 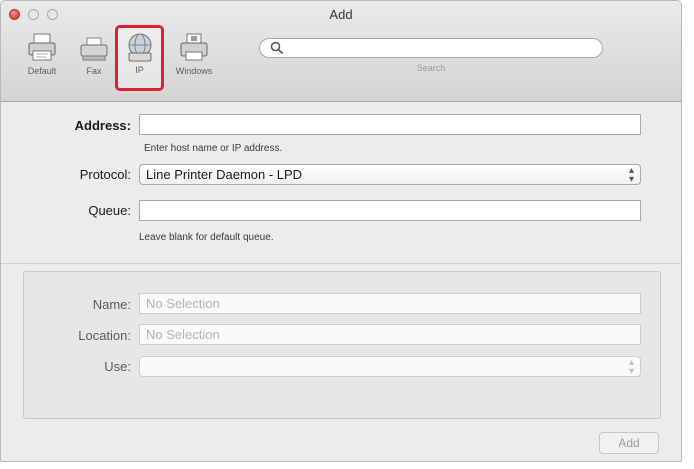 What do you see at coordinates (629, 443) in the screenshot?
I see `add-button: Add` at bounding box center [629, 443].